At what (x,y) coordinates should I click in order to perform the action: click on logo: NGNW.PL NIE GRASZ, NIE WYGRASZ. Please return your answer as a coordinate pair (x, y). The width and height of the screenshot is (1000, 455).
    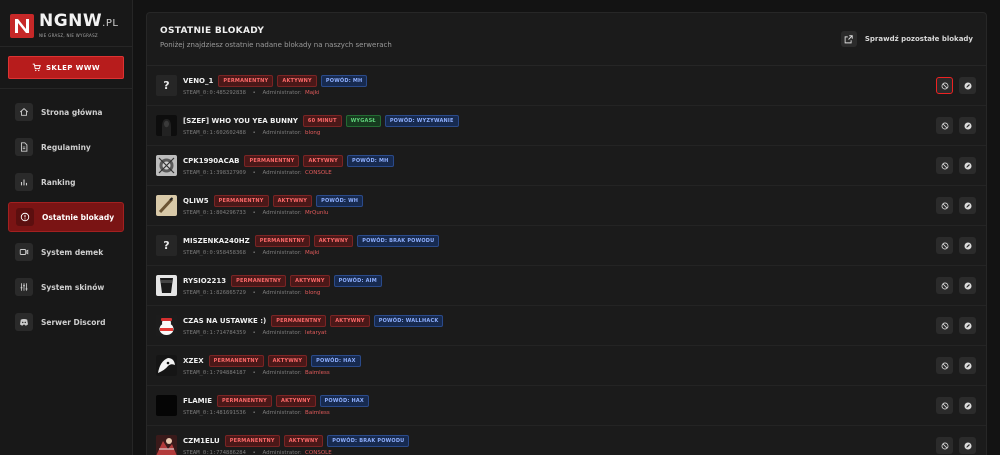
    Looking at the image, I should click on (66, 21).